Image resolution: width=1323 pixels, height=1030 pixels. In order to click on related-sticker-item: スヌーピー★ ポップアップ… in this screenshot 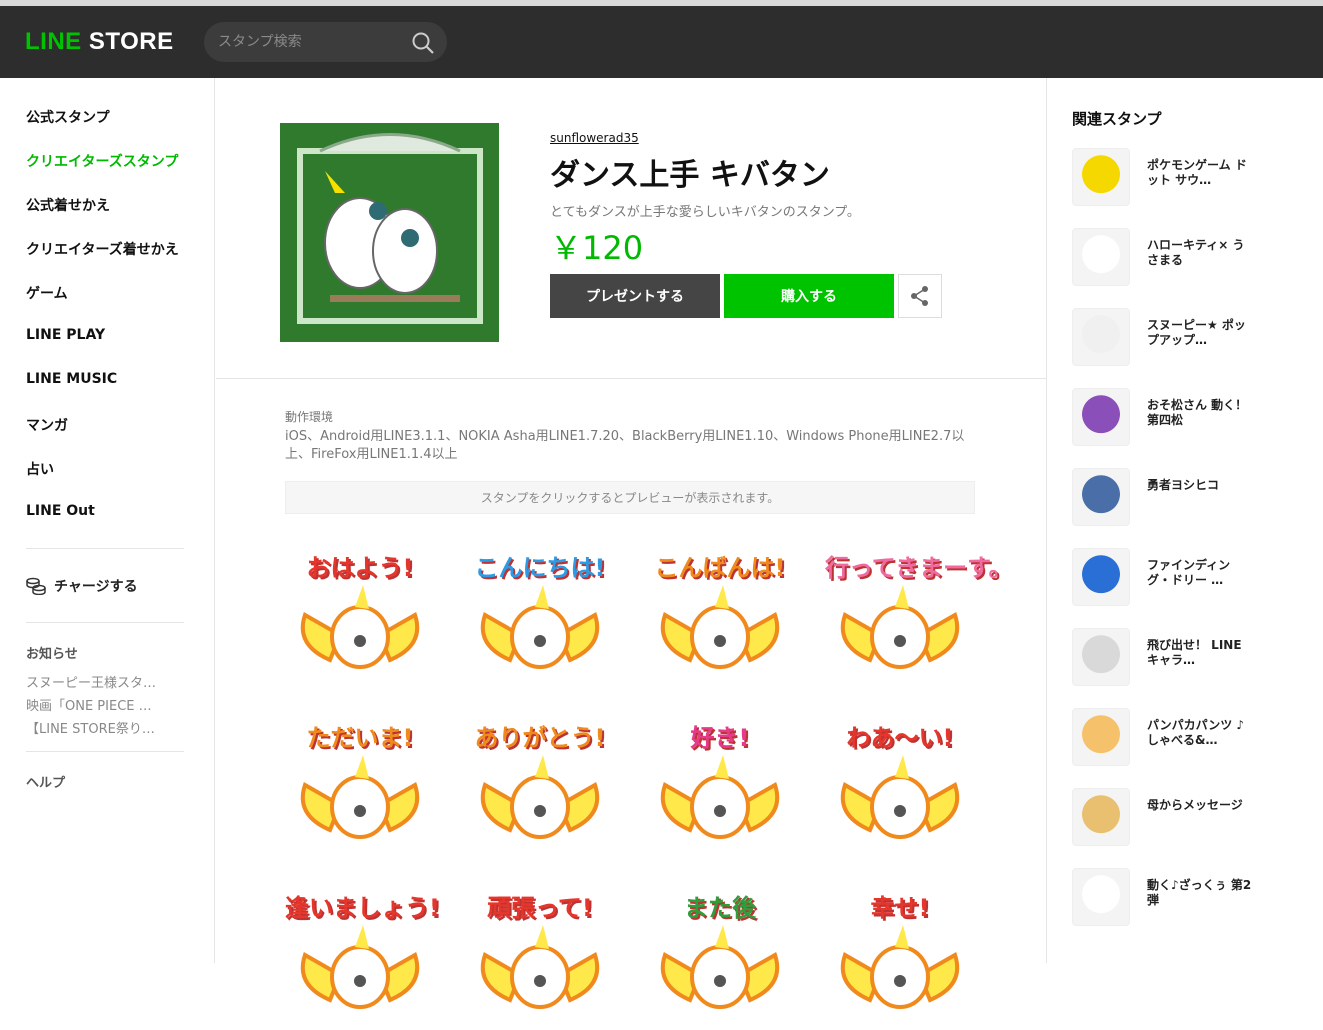, I will do `click(1192, 338)`.